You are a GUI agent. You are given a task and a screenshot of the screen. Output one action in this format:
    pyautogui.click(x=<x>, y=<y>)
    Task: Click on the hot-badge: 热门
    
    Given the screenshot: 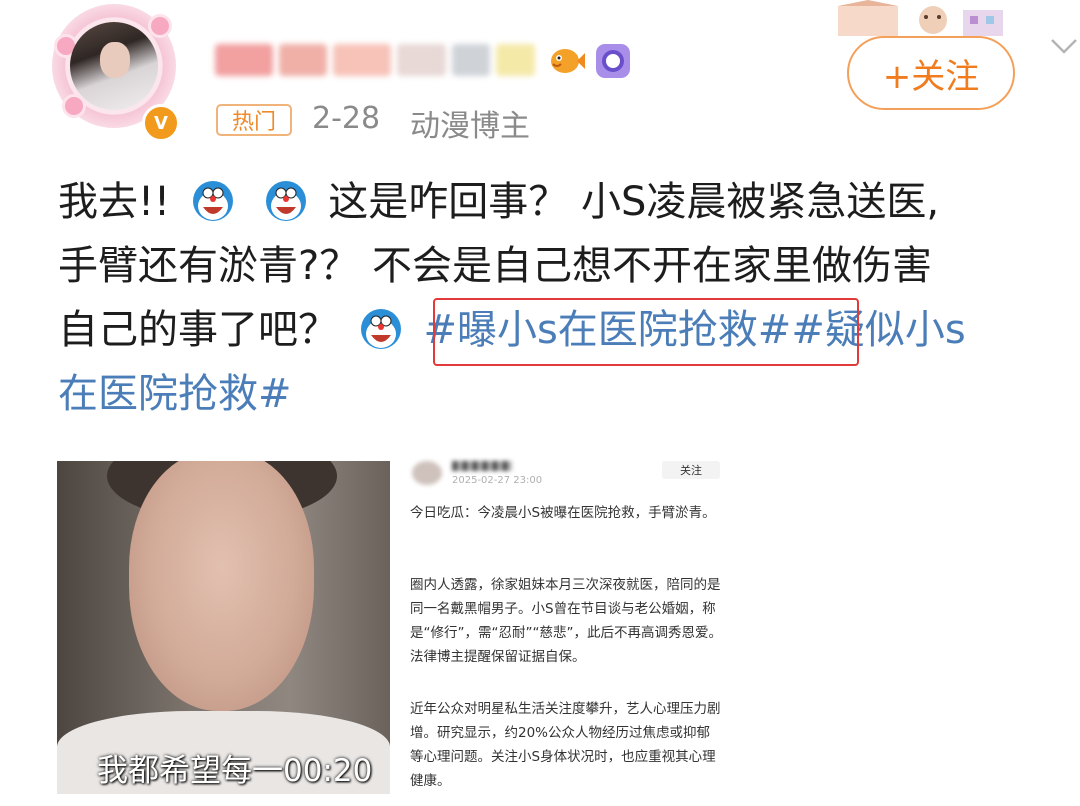 What is the action you would take?
    pyautogui.click(x=254, y=120)
    